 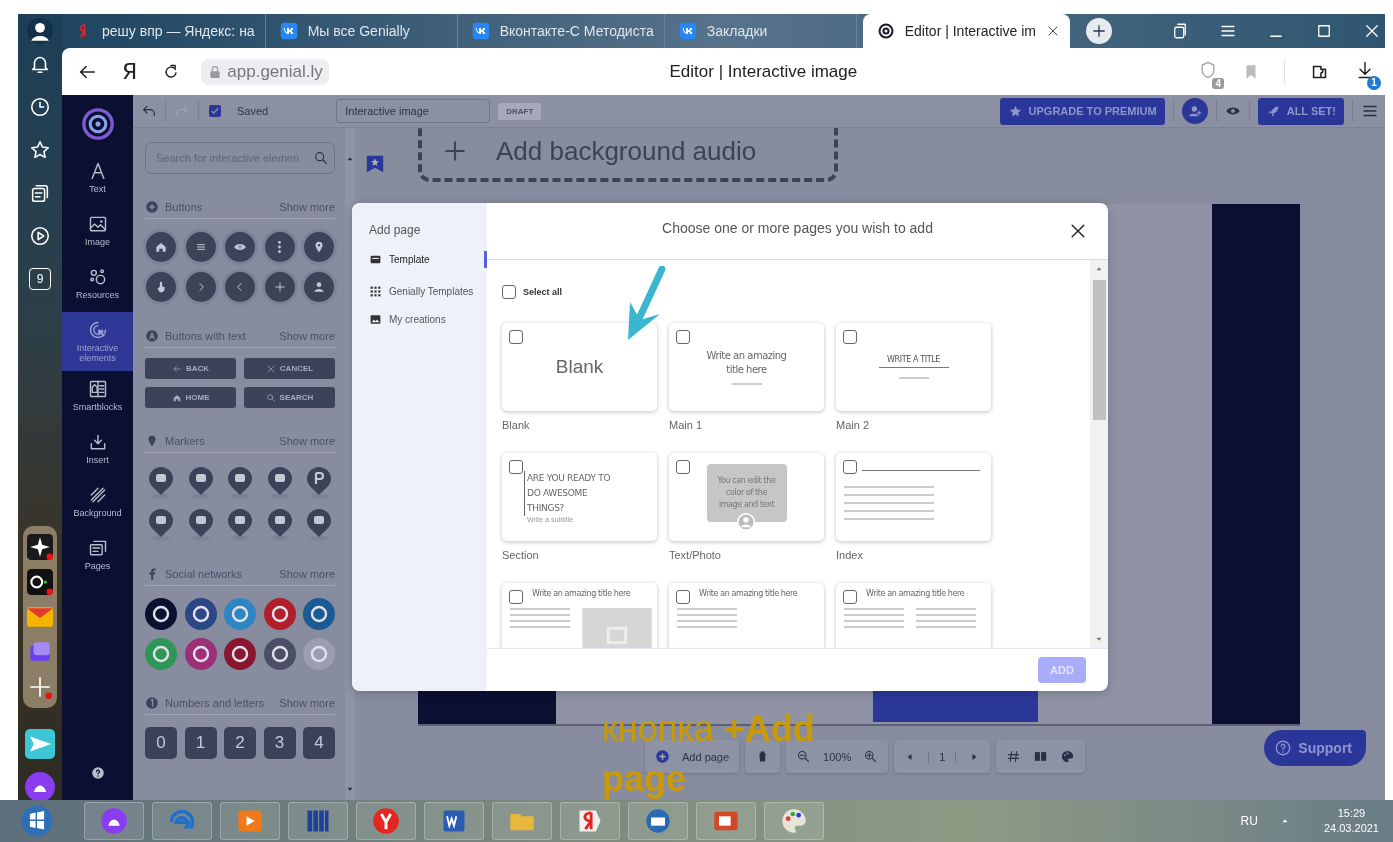 What do you see at coordinates (428, 291) in the screenshot?
I see `menu-item: Genially Templates` at bounding box center [428, 291].